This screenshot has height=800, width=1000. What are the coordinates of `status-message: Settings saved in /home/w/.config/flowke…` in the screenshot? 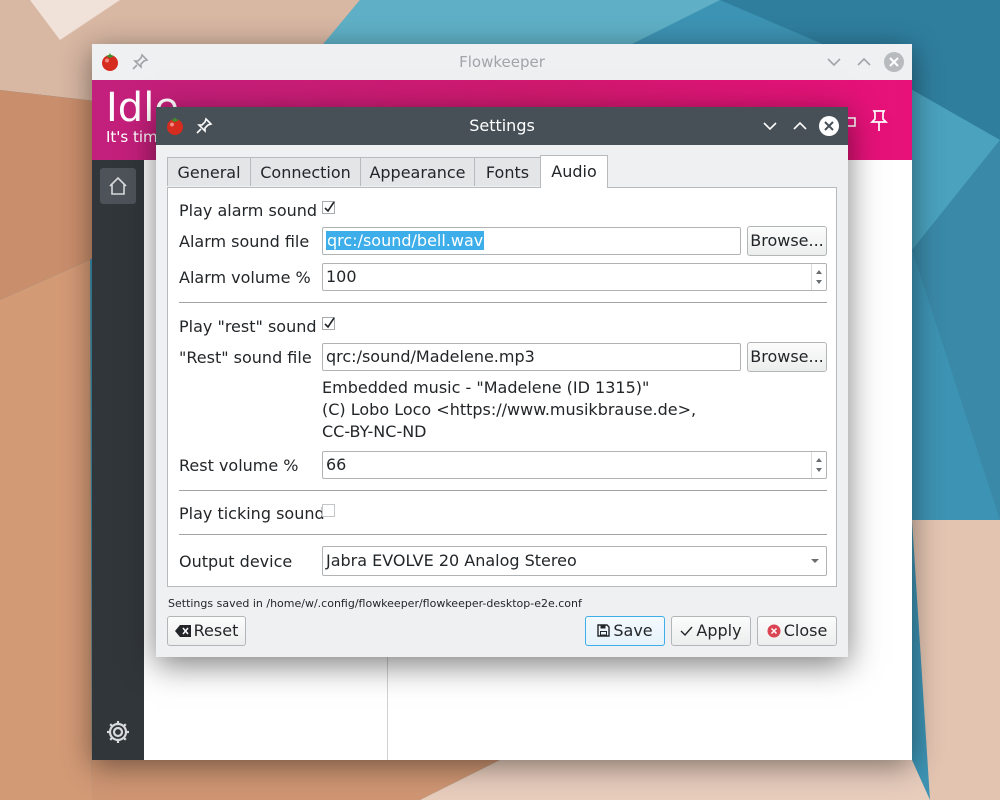 It's located at (375, 603).